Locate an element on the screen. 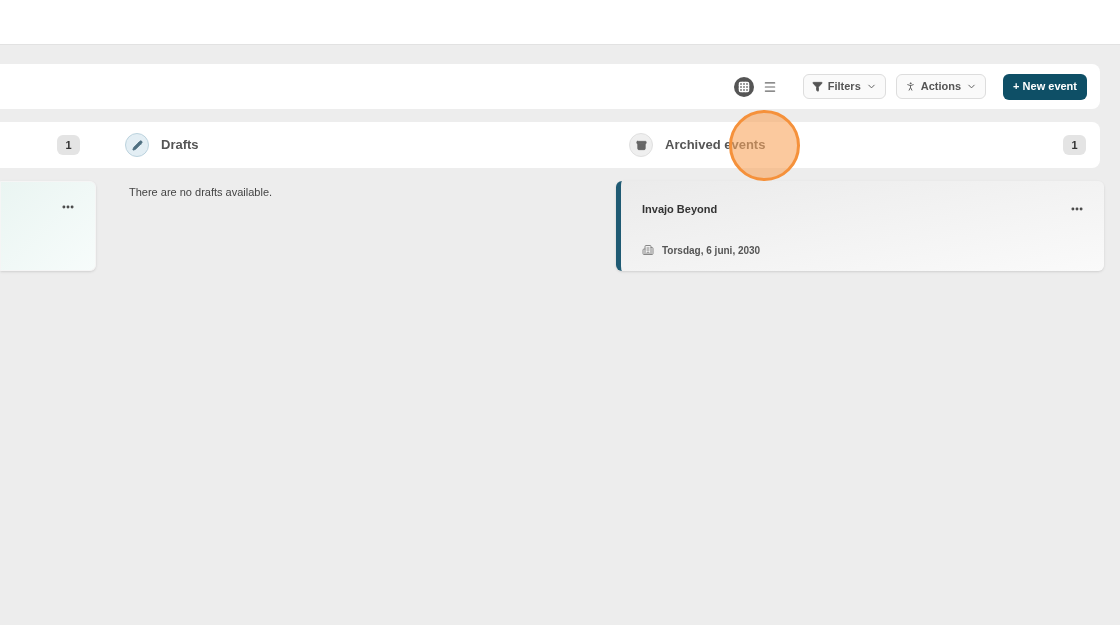 This screenshot has height=625, width=1120. person-icon is located at coordinates (910, 86).